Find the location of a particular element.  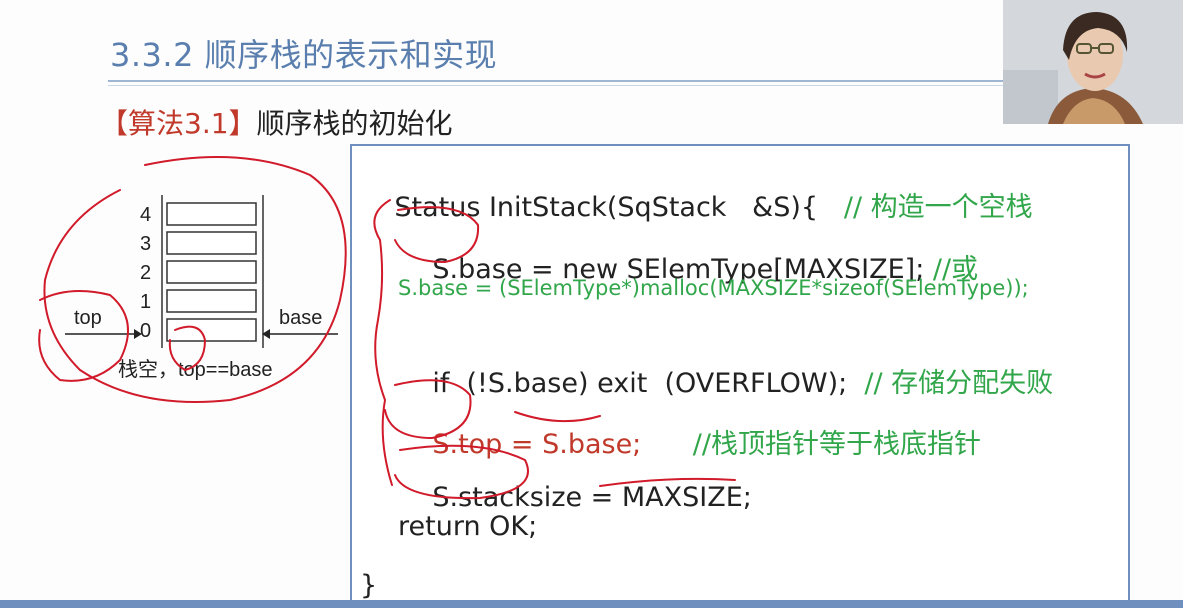

algorithm-tag: 【算法3.1】 is located at coordinates (178, 123).